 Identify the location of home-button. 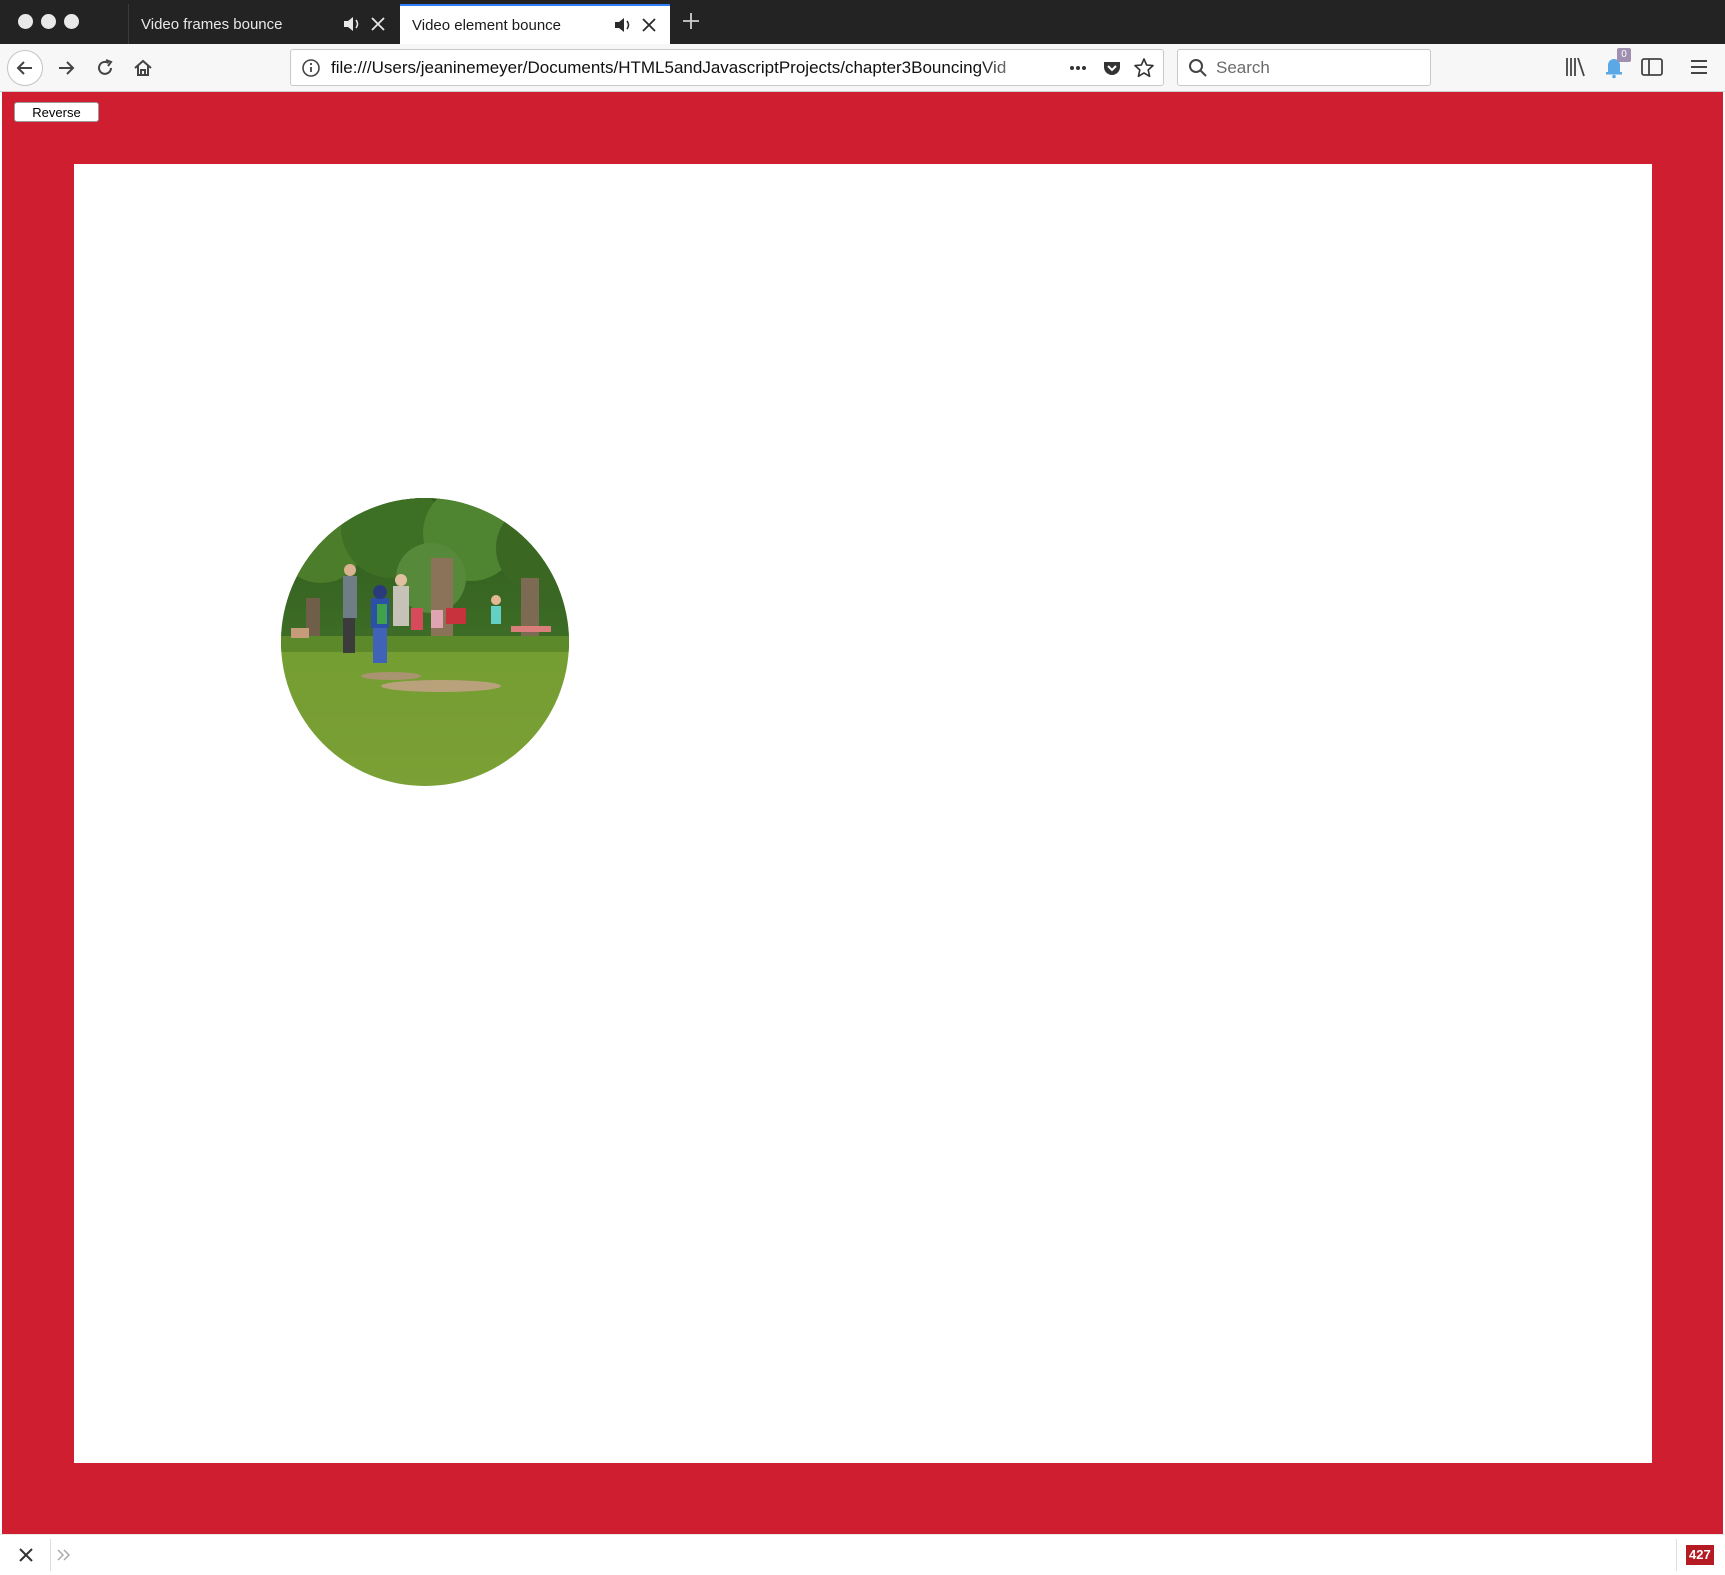
(143, 68).